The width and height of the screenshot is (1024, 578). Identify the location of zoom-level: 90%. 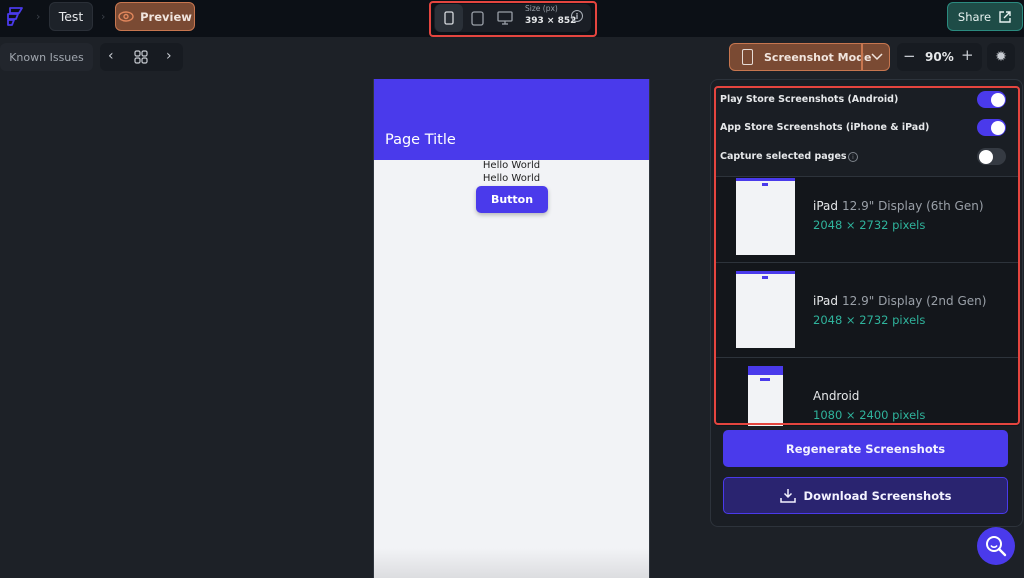
(939, 57).